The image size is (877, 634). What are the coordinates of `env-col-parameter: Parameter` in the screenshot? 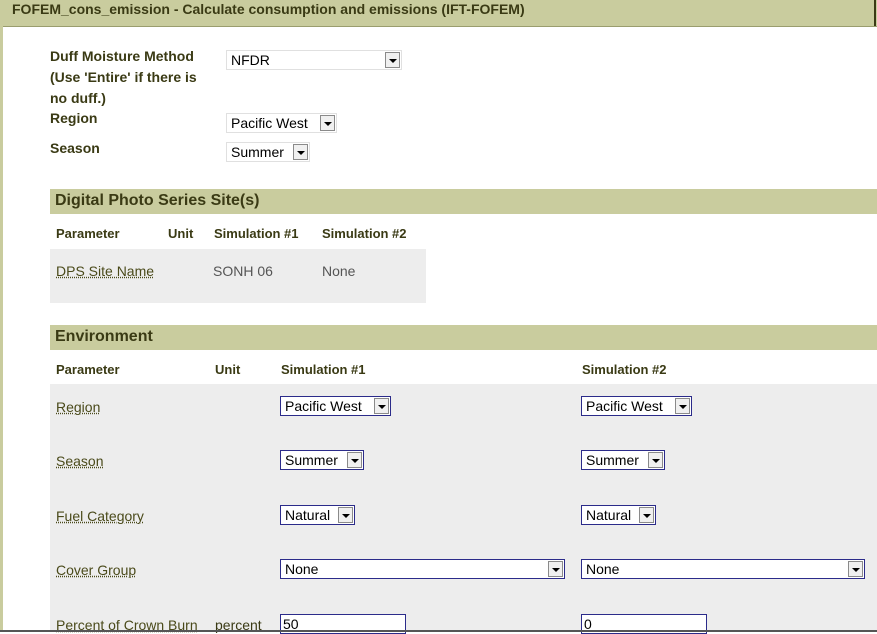 It's located at (88, 369).